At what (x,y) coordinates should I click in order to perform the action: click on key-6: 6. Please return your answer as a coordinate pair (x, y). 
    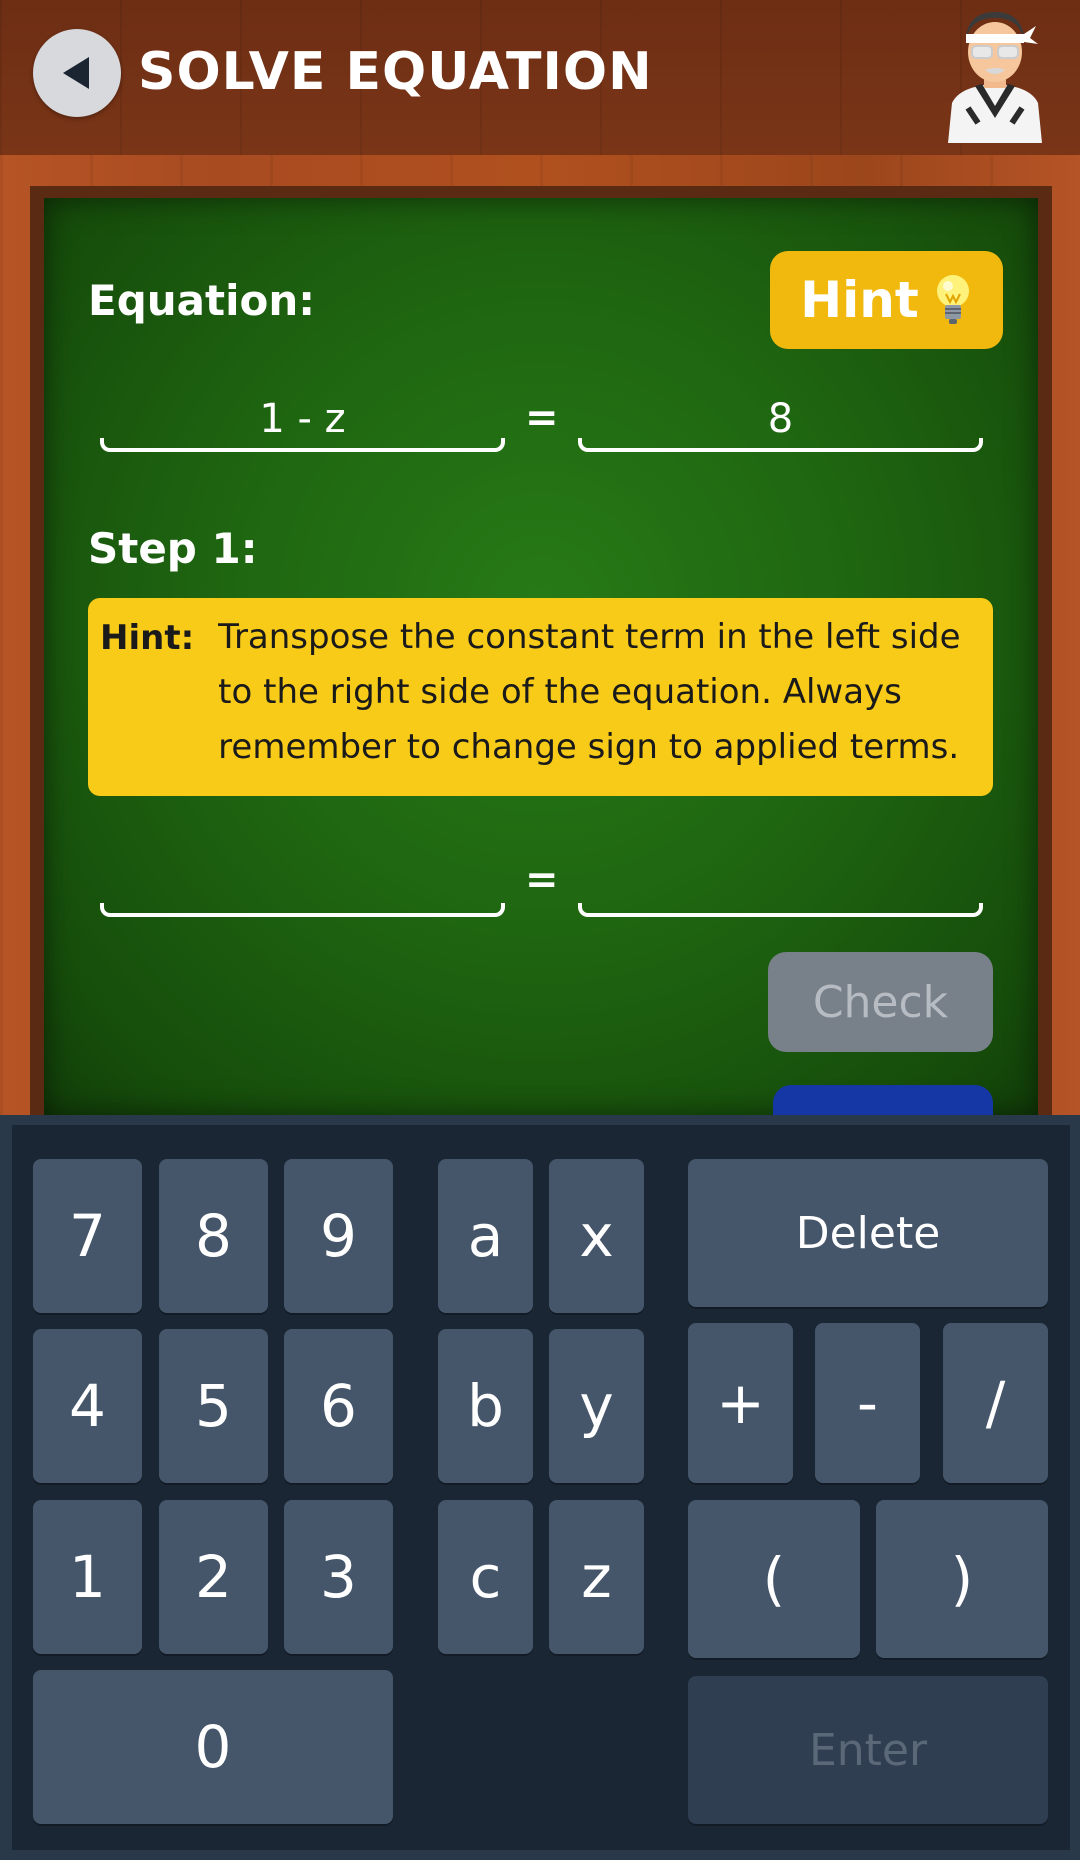
    Looking at the image, I should click on (338, 1406).